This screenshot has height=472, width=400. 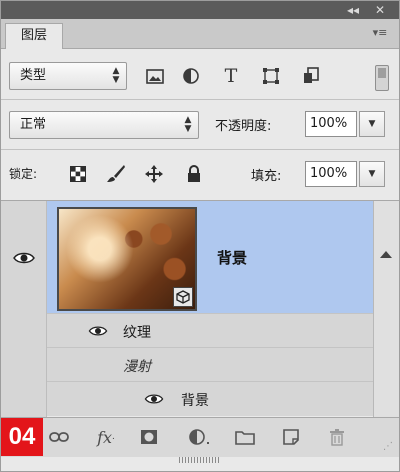 I want to click on visibility-column, so click(x=24, y=309).